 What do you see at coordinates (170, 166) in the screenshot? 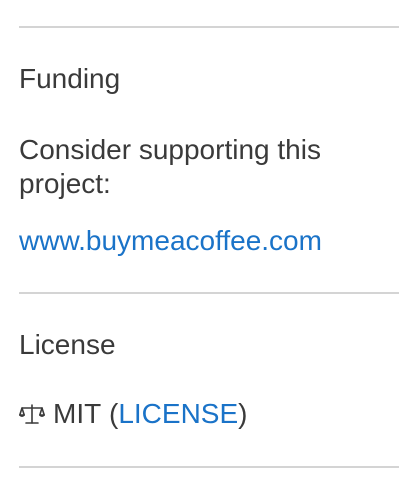
I see `funding-description: Consider supporting this project:` at bounding box center [170, 166].